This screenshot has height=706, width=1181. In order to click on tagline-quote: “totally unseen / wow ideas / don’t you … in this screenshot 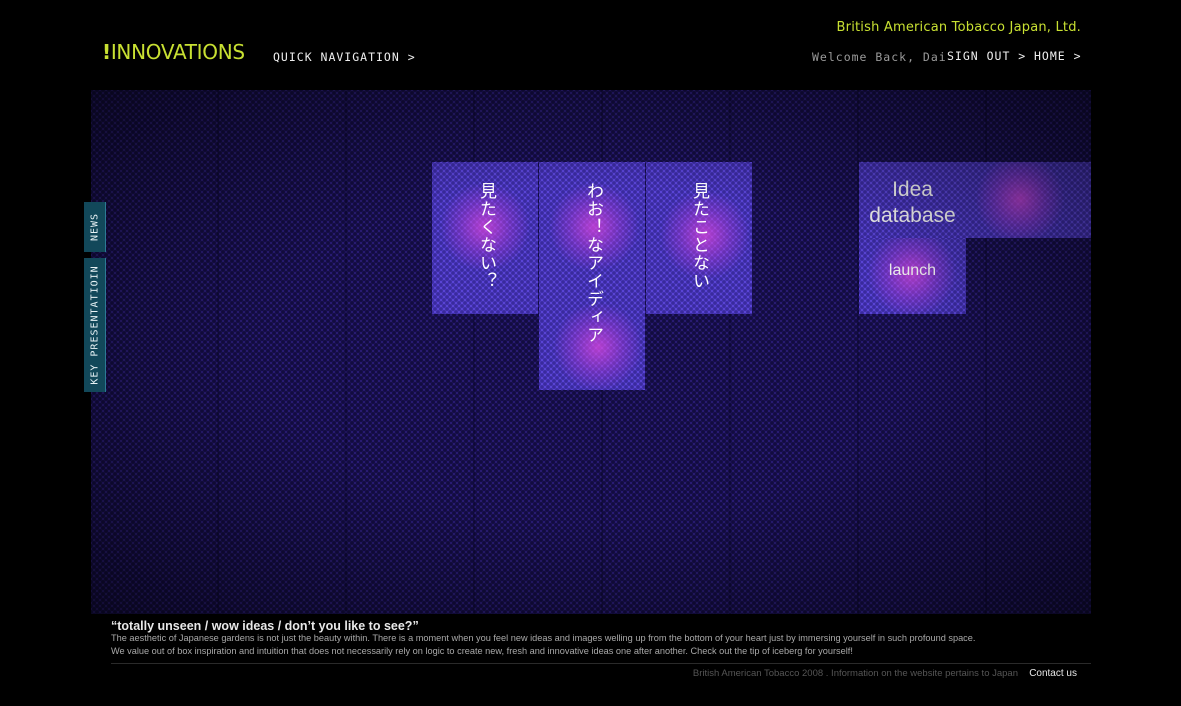, I will do `click(265, 626)`.